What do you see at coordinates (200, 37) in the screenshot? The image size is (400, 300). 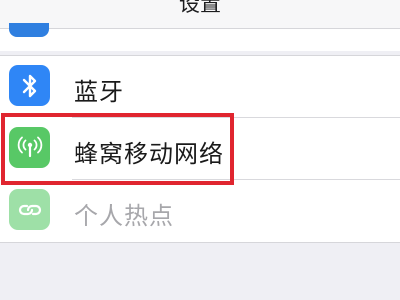 I see `previous-settings-row` at bounding box center [200, 37].